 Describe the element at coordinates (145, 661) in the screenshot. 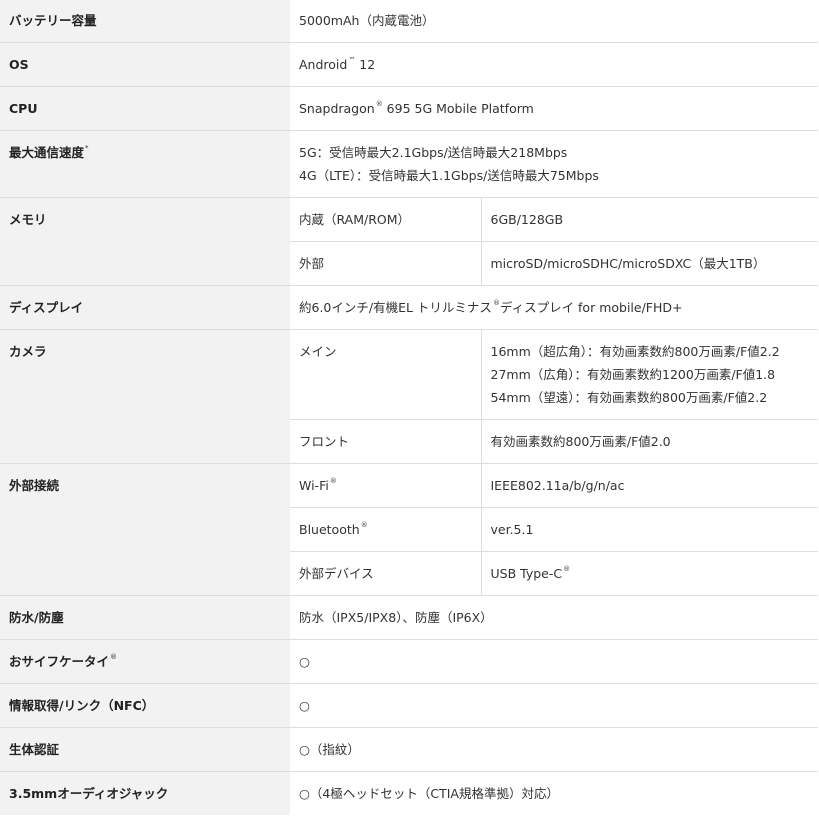

I see `spec-label: おサイフケータイ®` at that location.